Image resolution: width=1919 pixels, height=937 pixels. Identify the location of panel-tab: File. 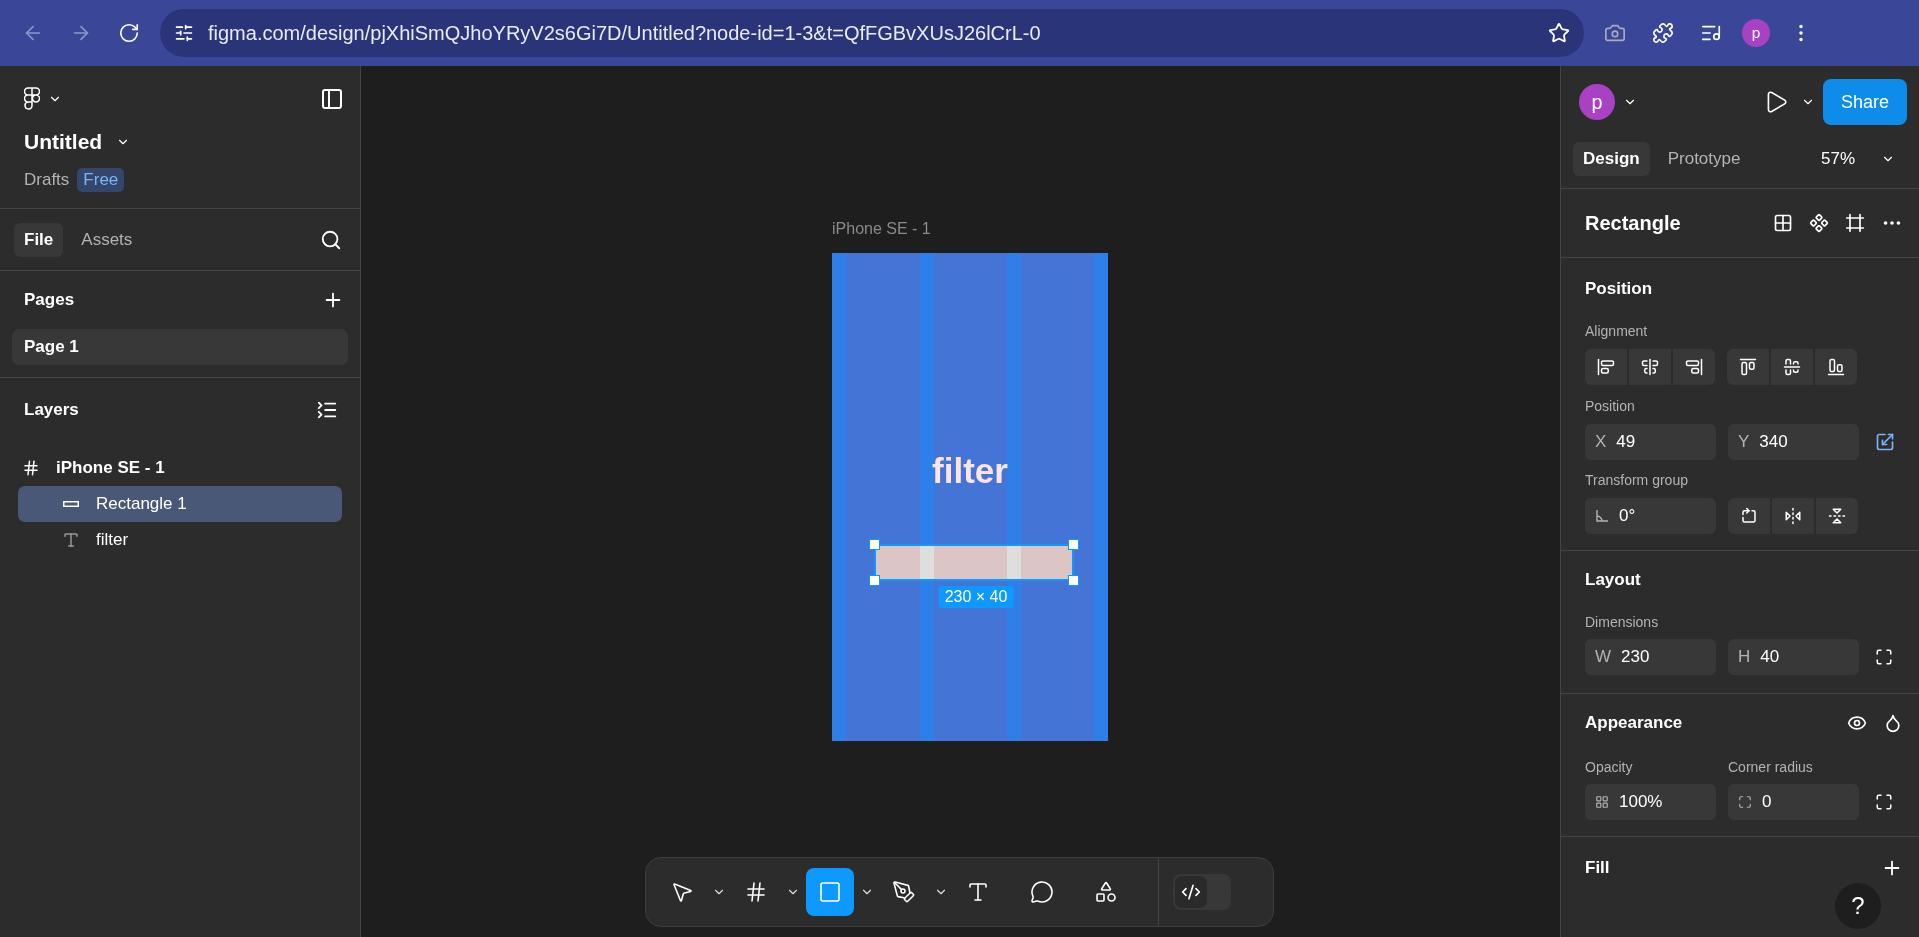
(39, 239).